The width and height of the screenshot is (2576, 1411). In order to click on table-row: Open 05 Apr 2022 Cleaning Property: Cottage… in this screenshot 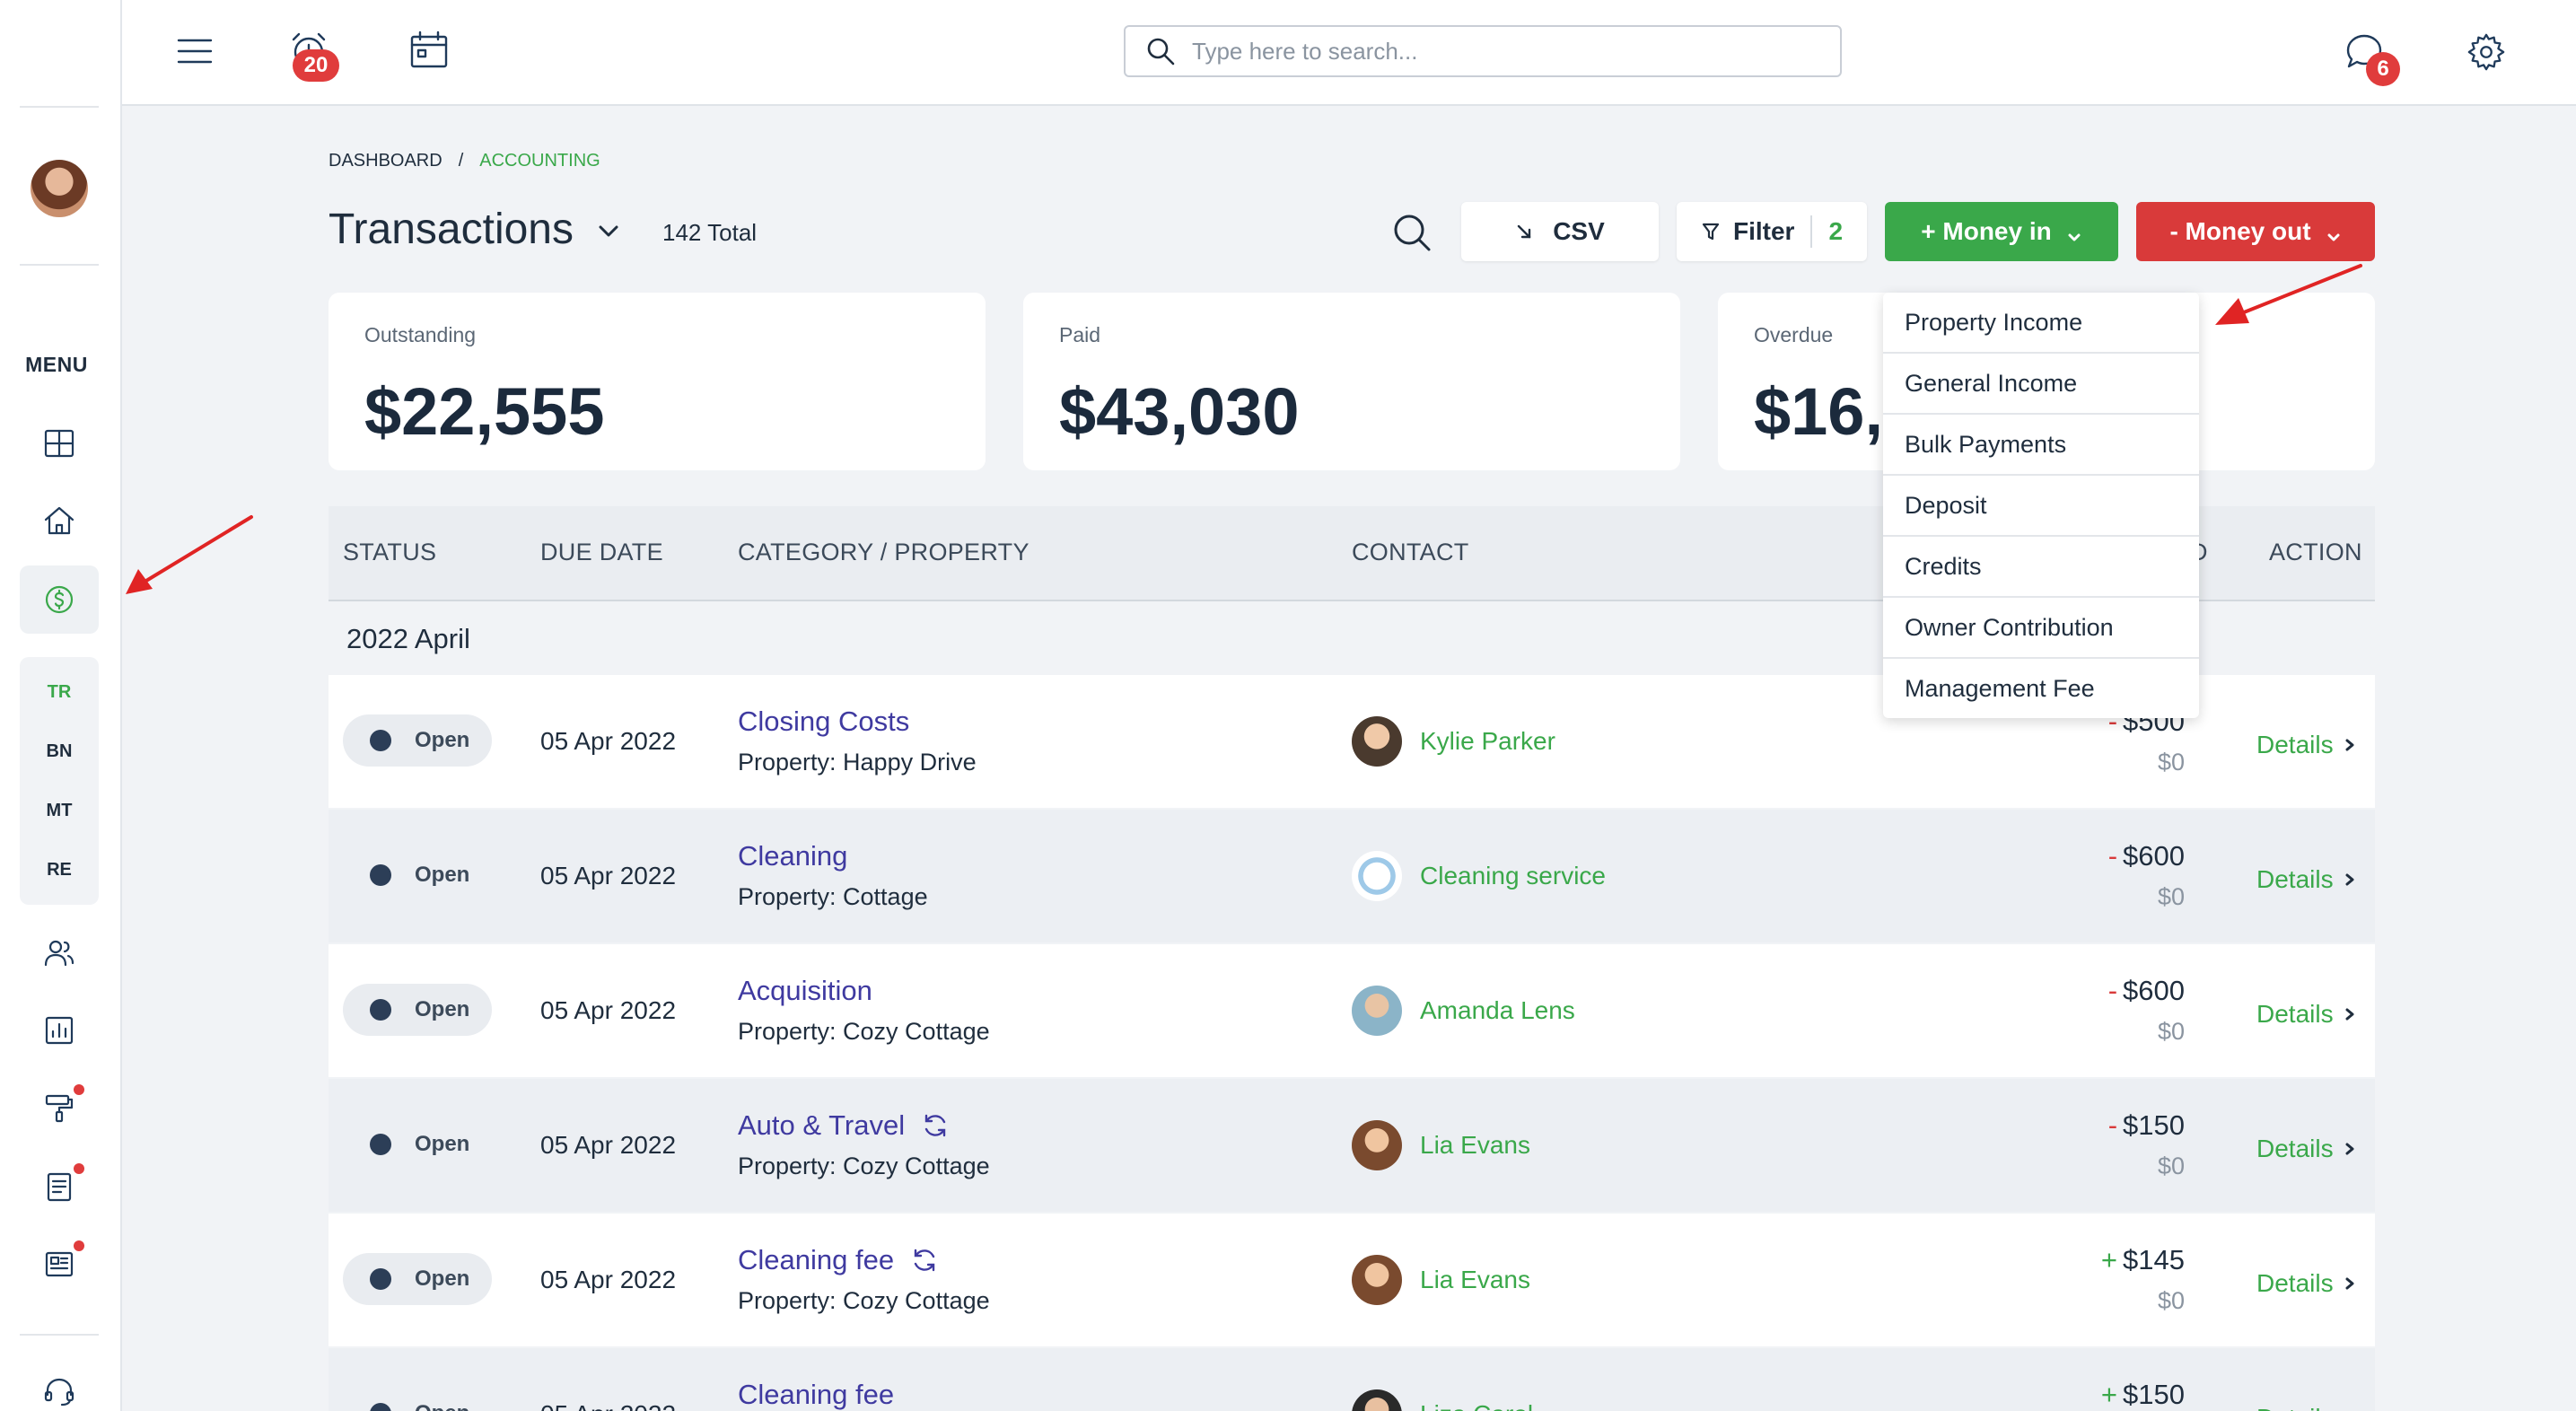, I will do `click(1352, 876)`.